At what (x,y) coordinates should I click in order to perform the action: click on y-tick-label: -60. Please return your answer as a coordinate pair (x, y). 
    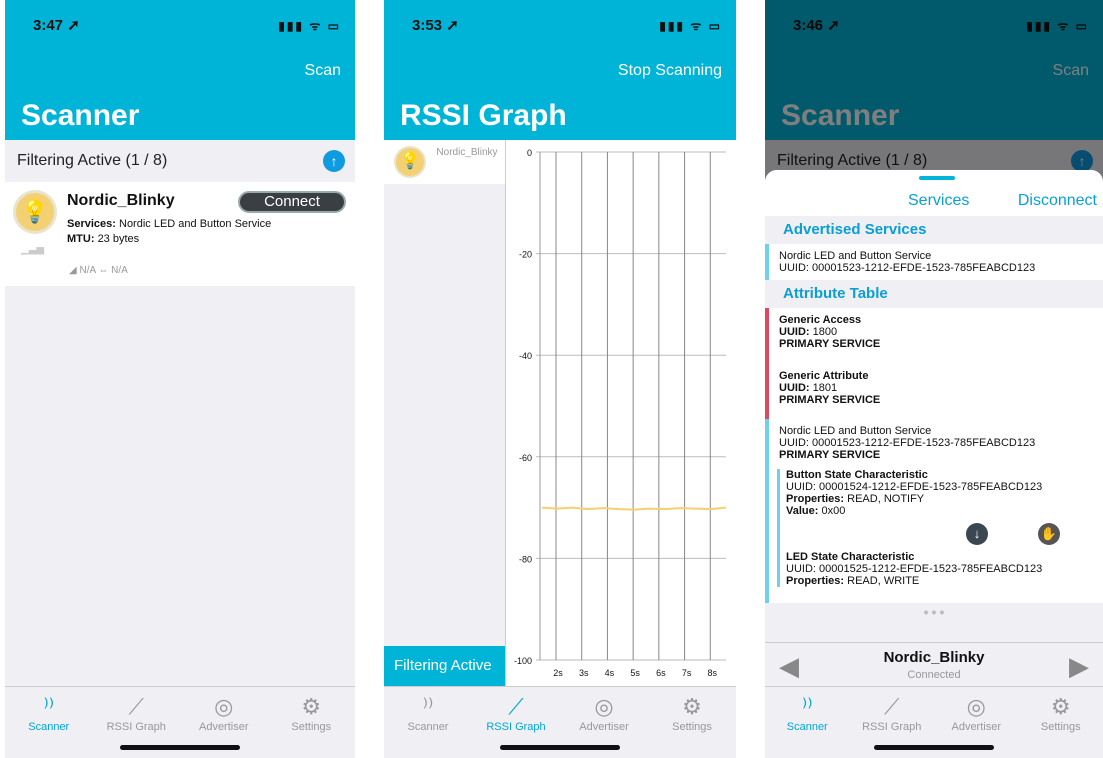
    Looking at the image, I should click on (525, 458).